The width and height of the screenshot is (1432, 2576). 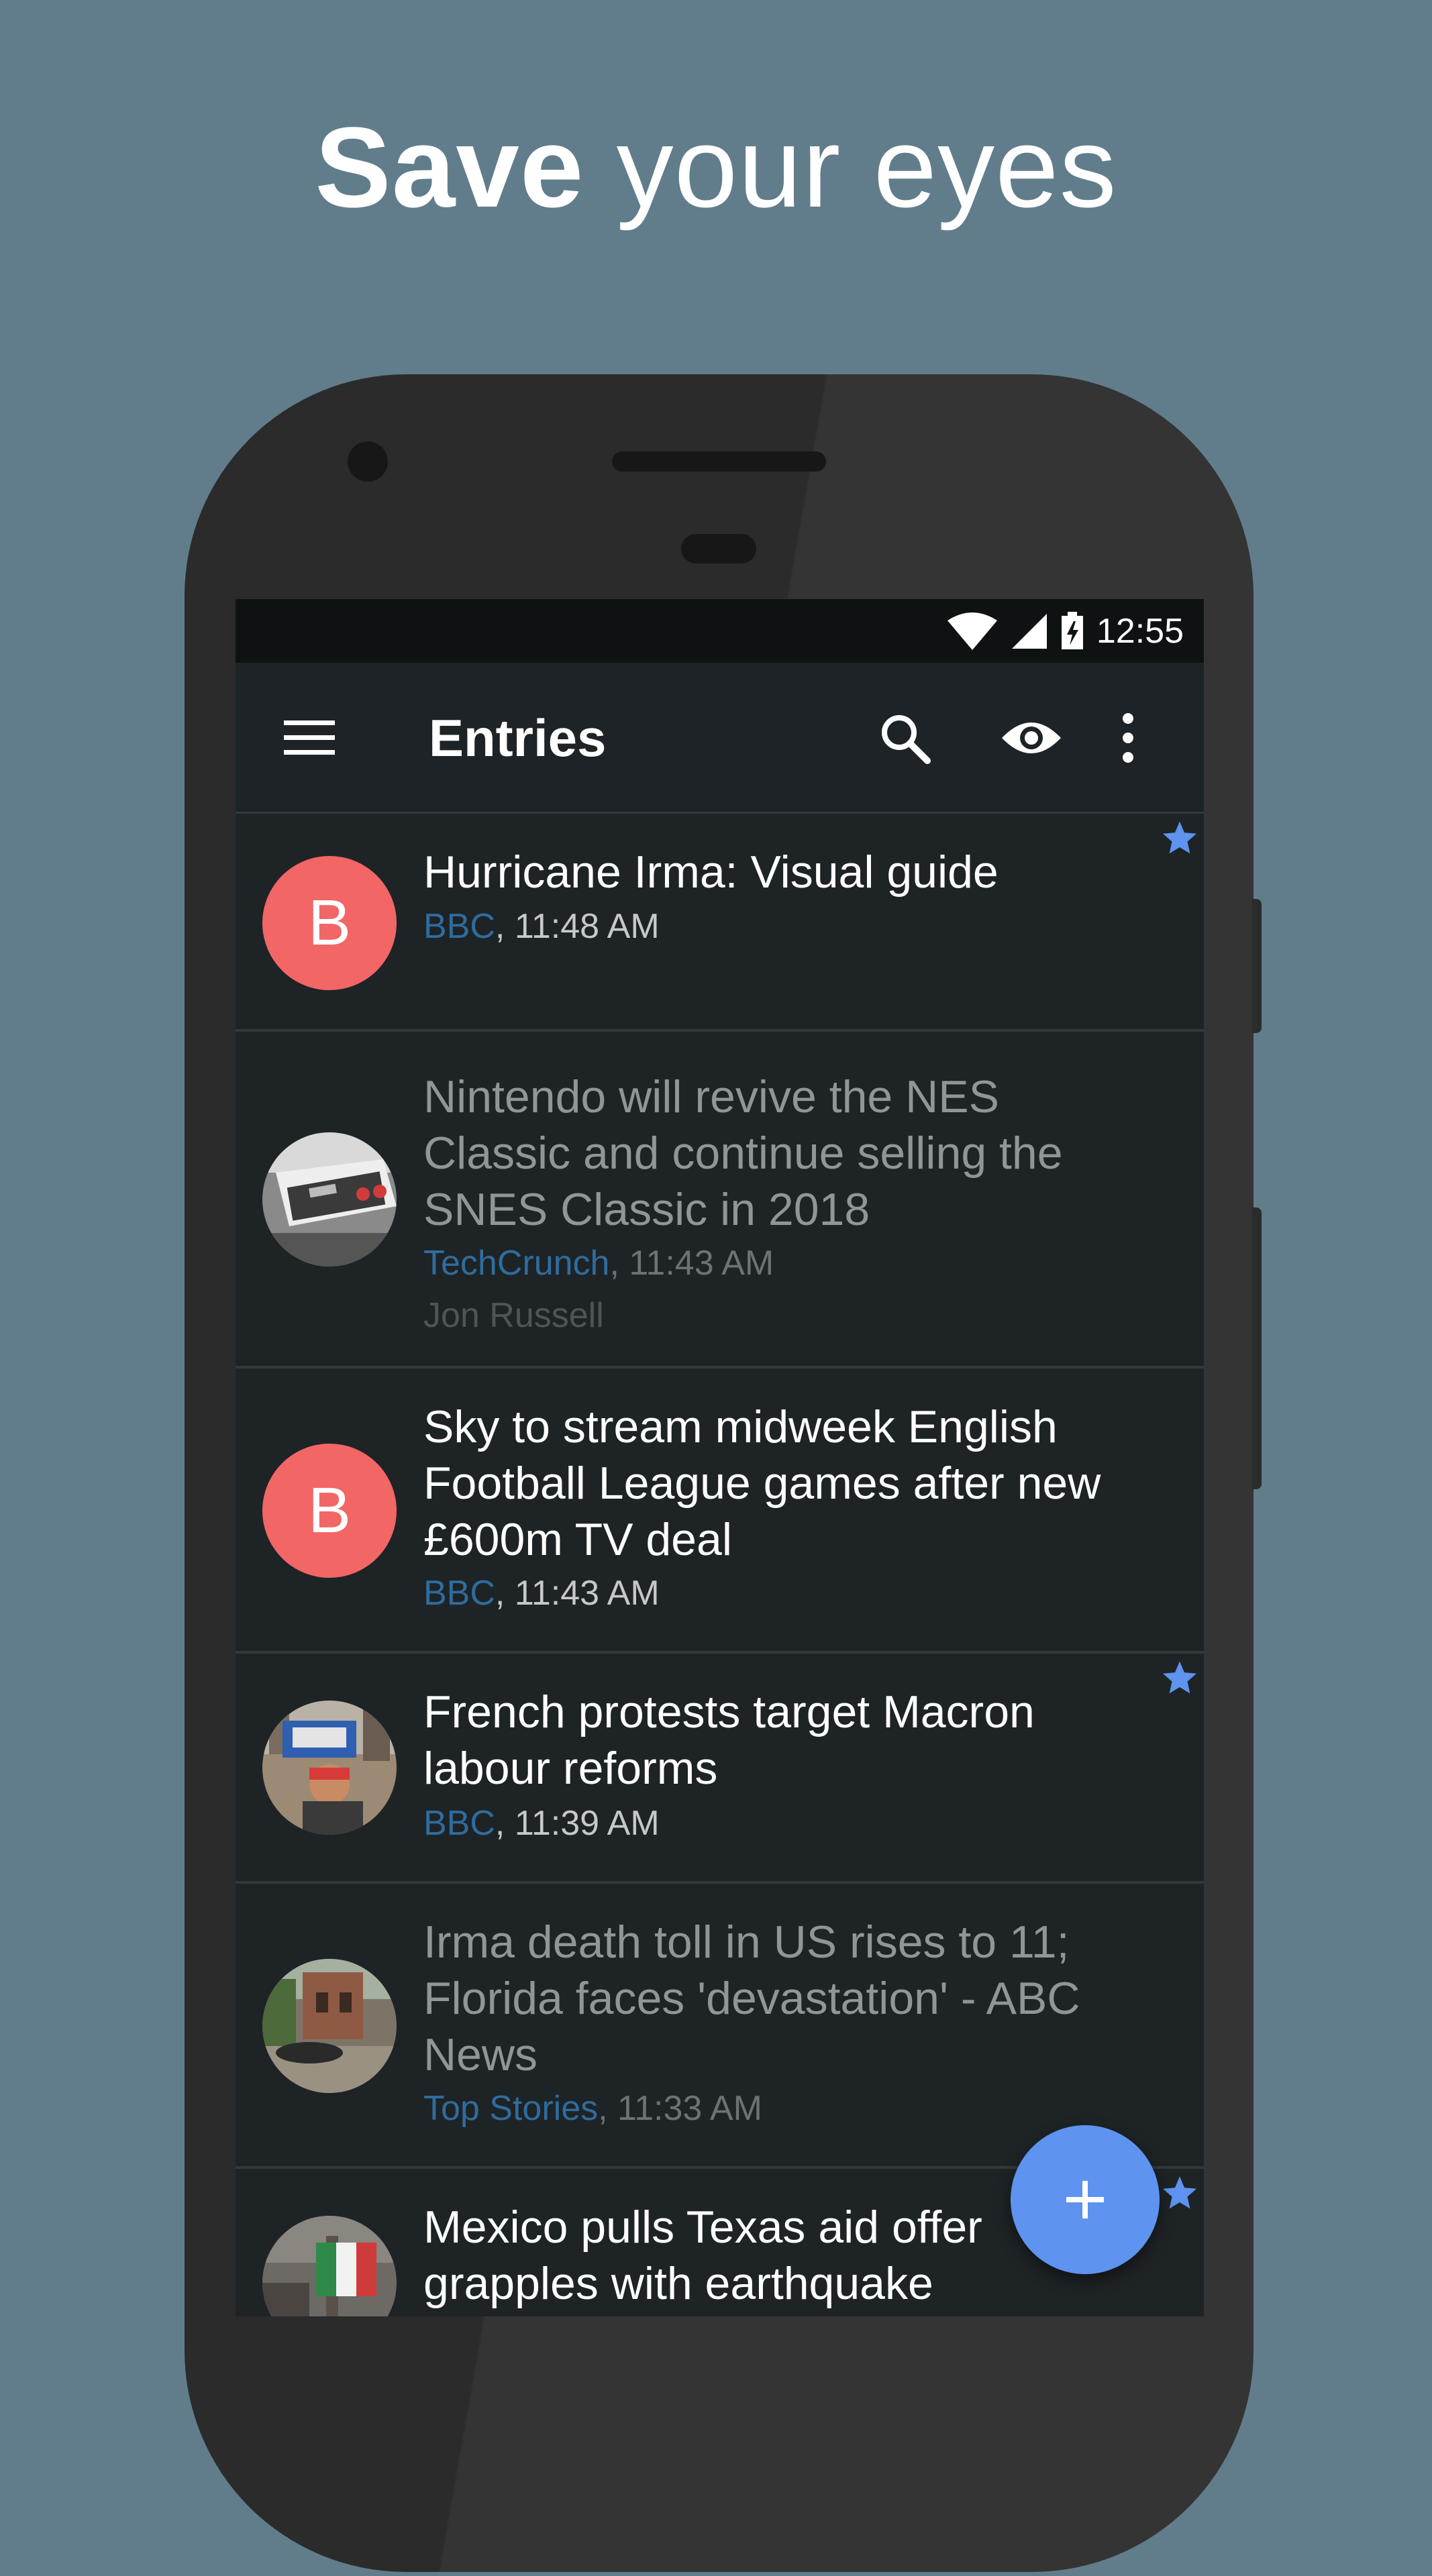 I want to click on entry-meta: Top Stories, 11:33 AM, so click(x=592, y=2108).